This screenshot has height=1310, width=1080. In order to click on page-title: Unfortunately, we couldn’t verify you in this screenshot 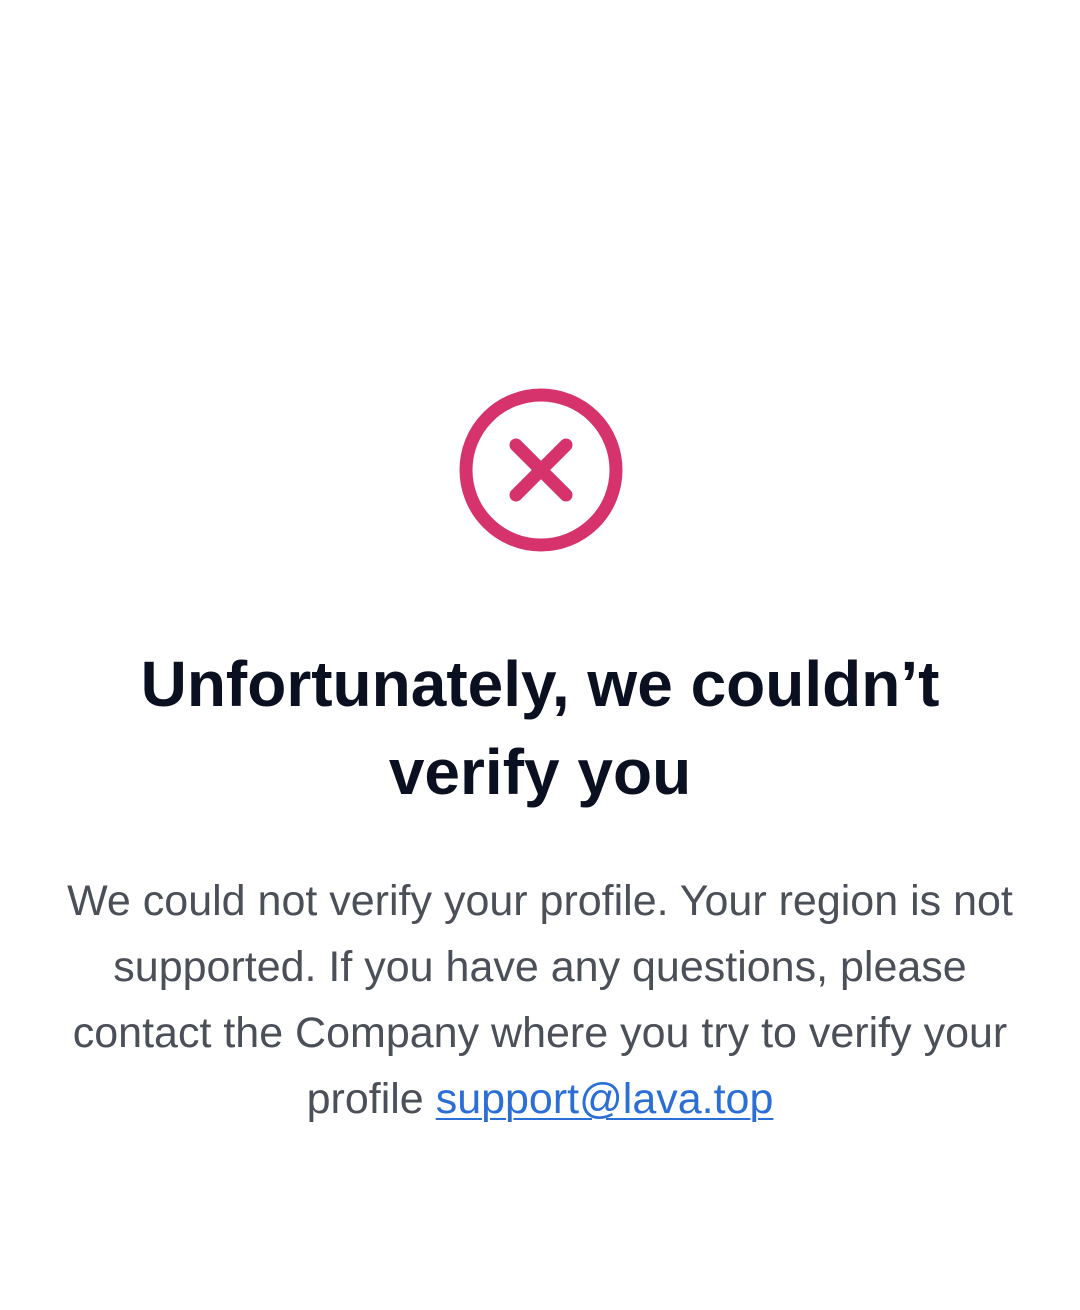, I will do `click(540, 728)`.